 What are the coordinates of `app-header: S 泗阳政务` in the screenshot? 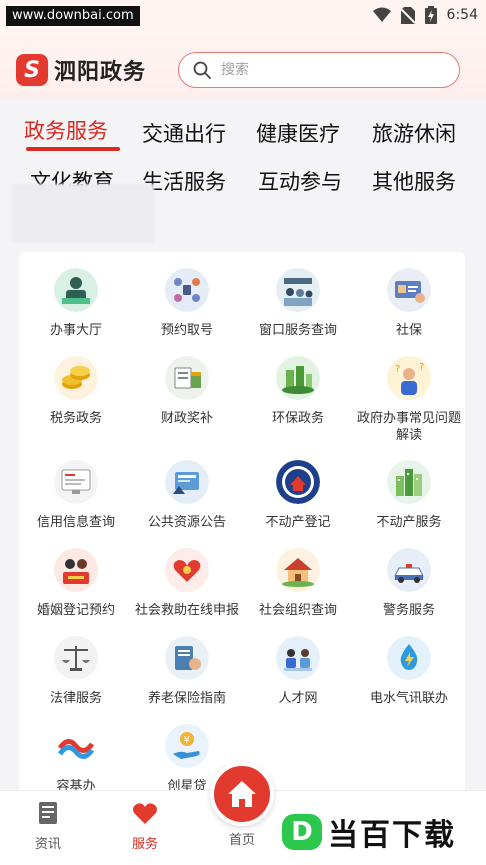 It's located at (243, 65).